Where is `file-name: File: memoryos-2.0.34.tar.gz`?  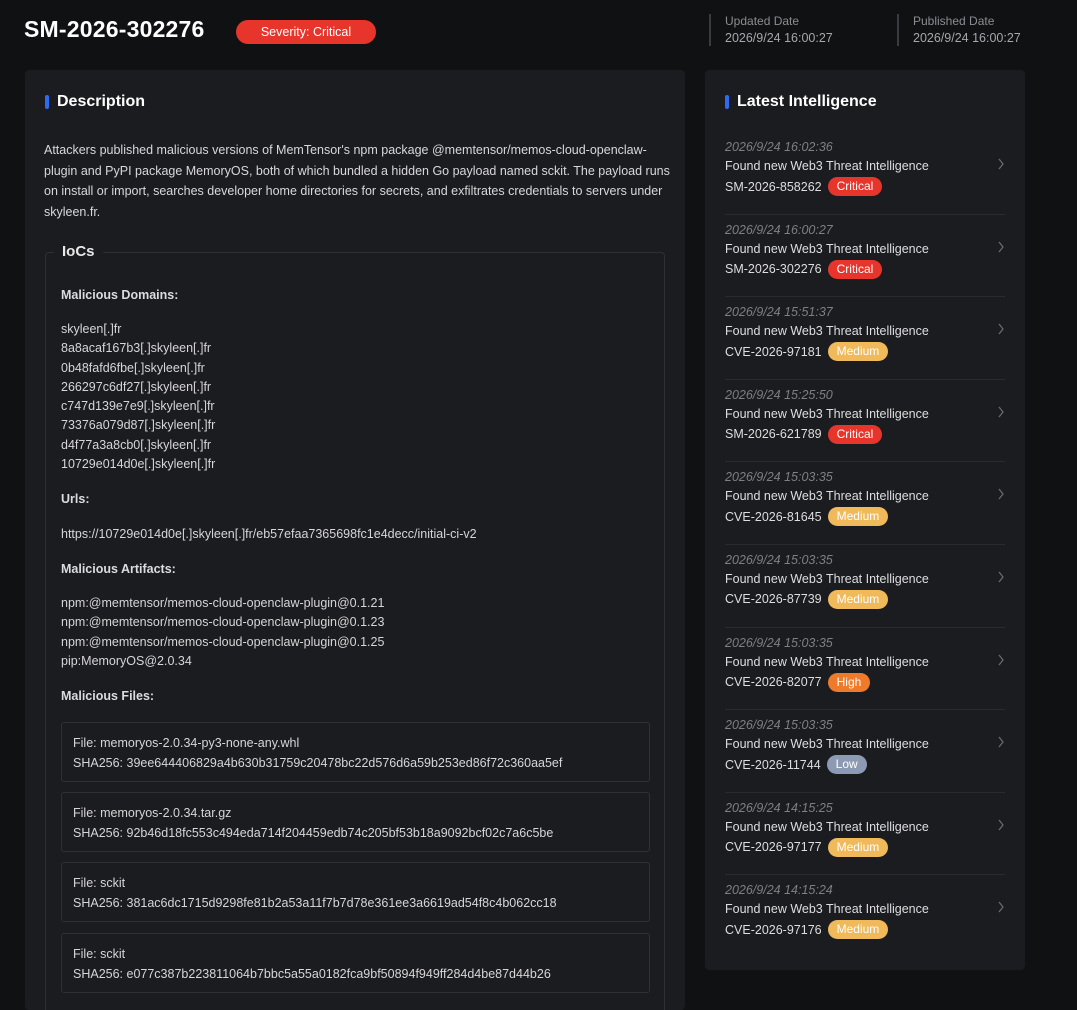 file-name: File: memoryos-2.0.34.tar.gz is located at coordinates (152, 813).